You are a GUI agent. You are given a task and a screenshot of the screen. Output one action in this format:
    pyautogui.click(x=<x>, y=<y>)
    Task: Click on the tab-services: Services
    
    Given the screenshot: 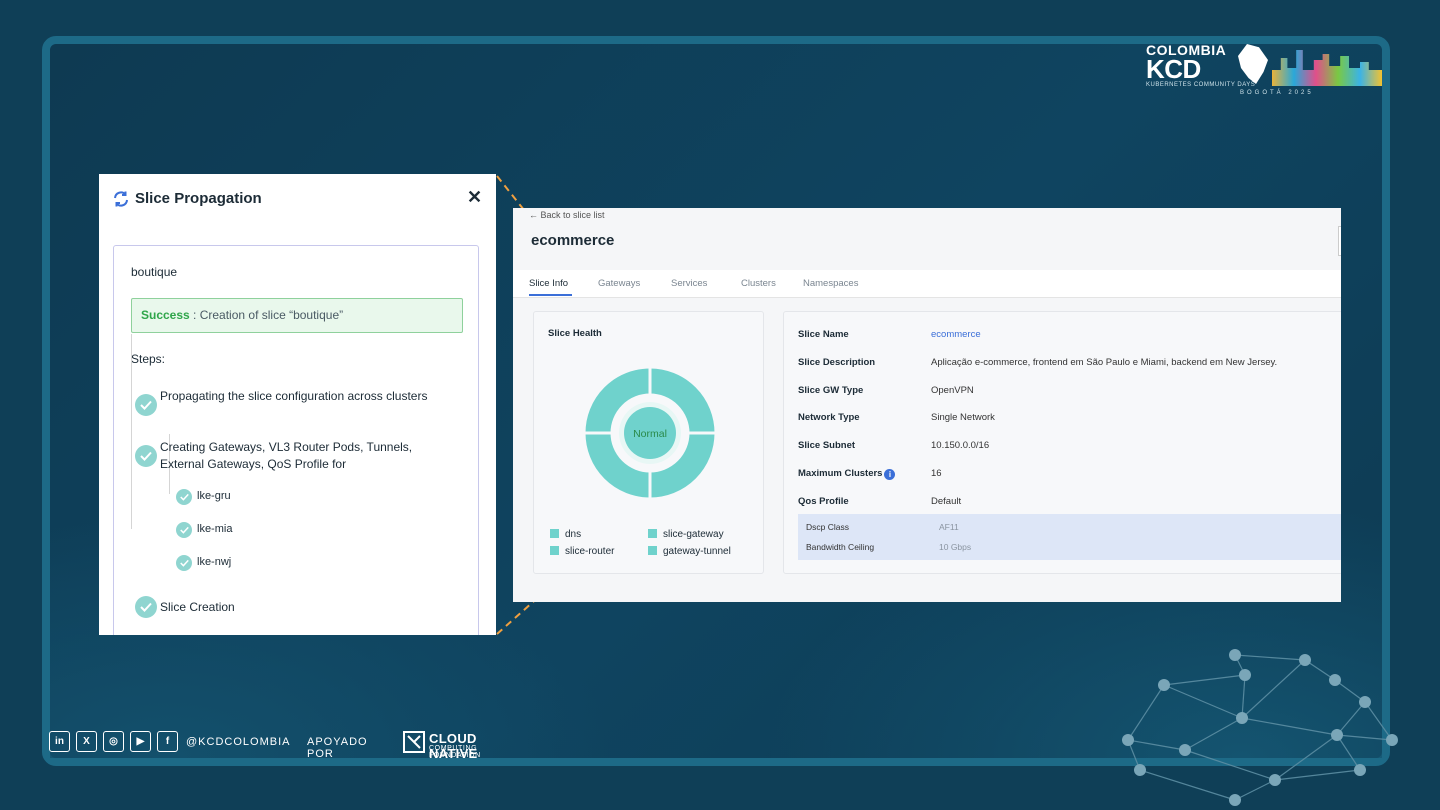 What is the action you would take?
    pyautogui.click(x=689, y=283)
    